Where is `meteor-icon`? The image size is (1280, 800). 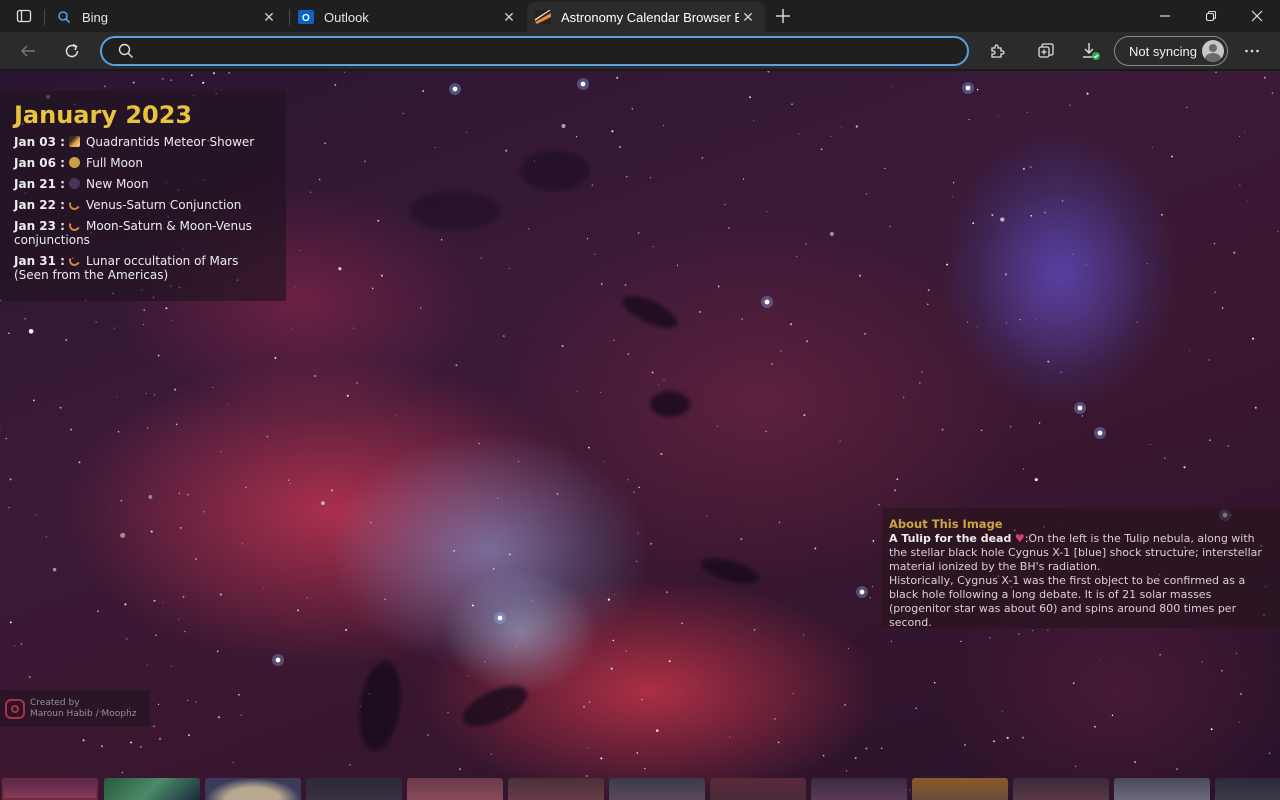
meteor-icon is located at coordinates (74, 141).